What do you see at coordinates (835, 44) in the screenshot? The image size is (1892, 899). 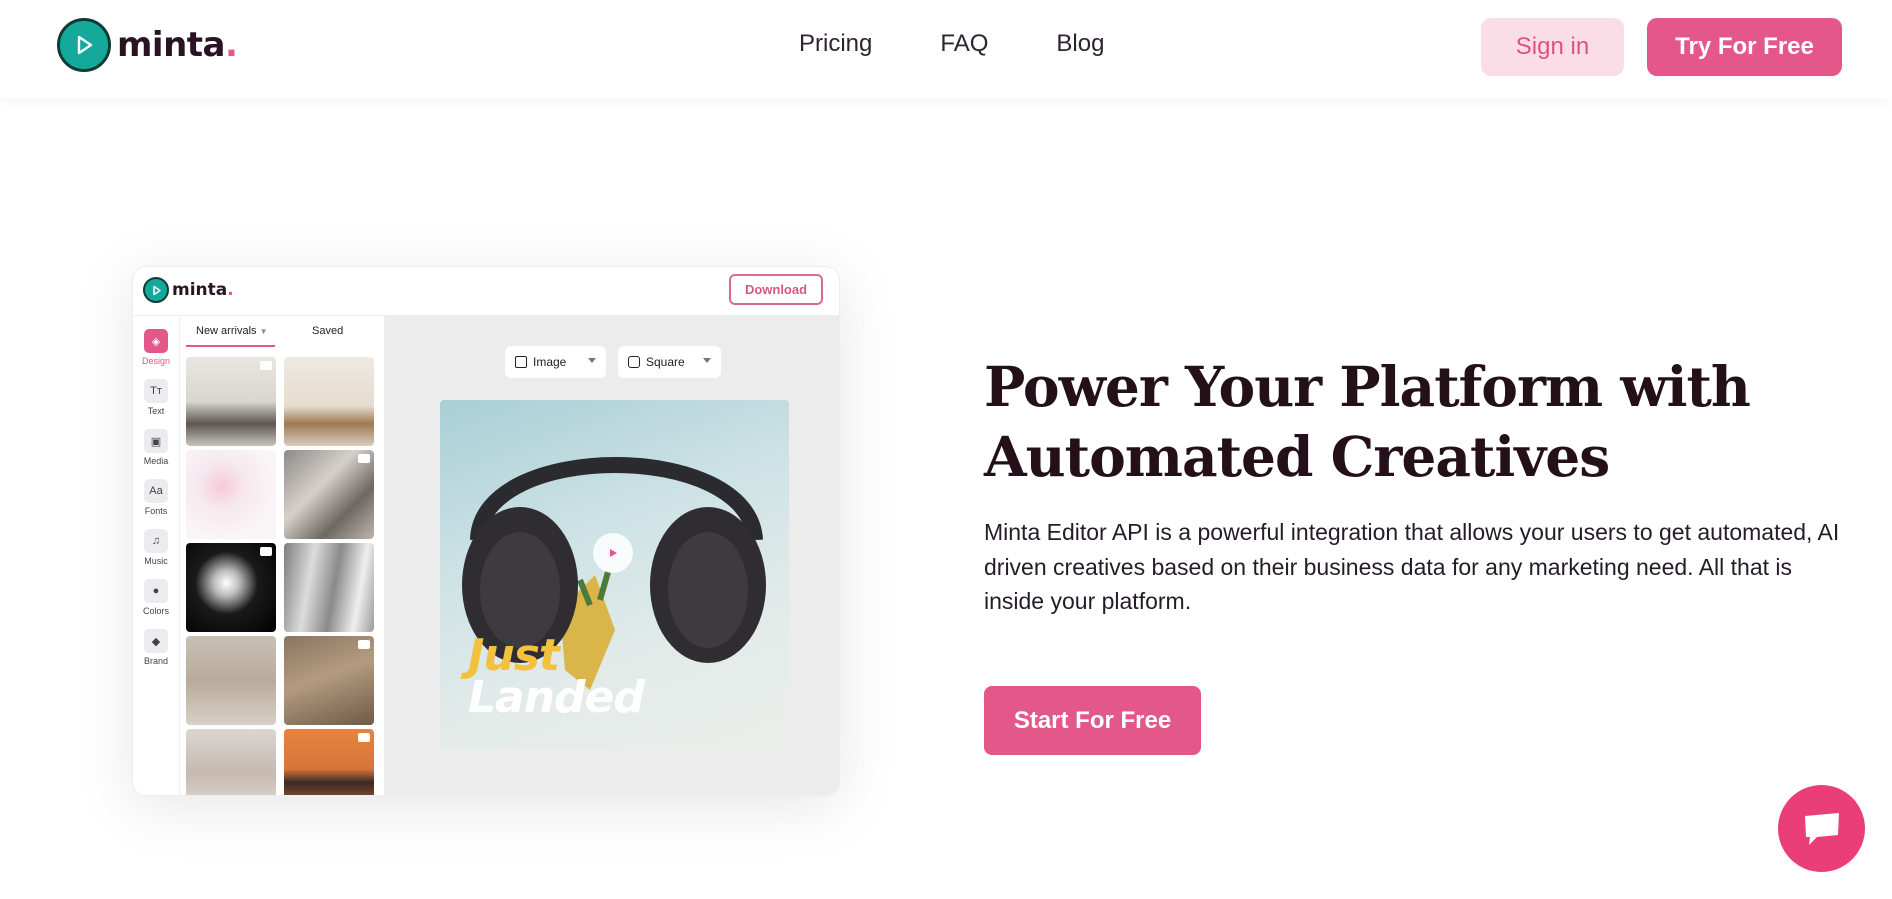 I see `nav-pricing: Pricing` at bounding box center [835, 44].